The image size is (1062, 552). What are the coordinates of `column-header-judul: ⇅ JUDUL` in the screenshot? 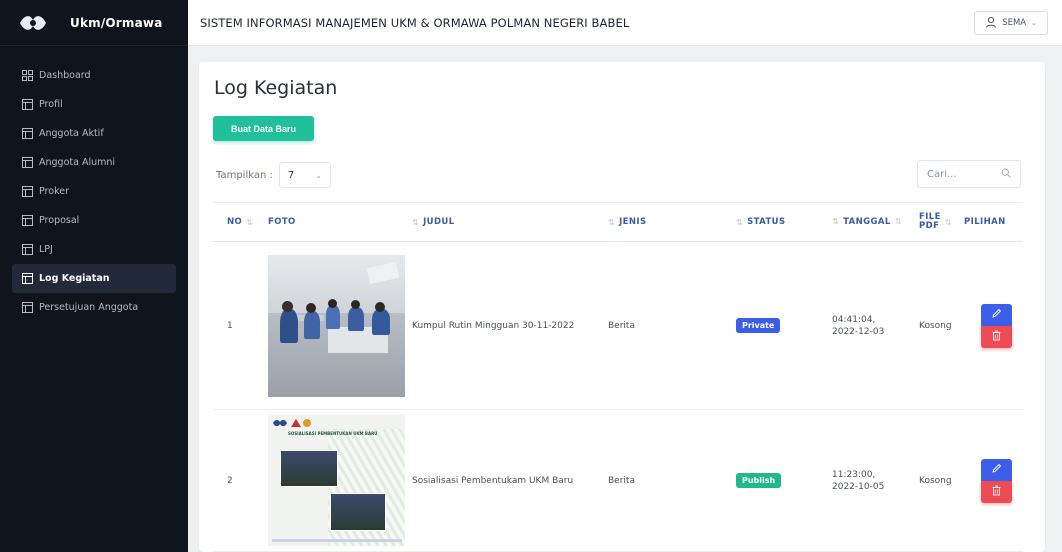 It's located at (510, 222).